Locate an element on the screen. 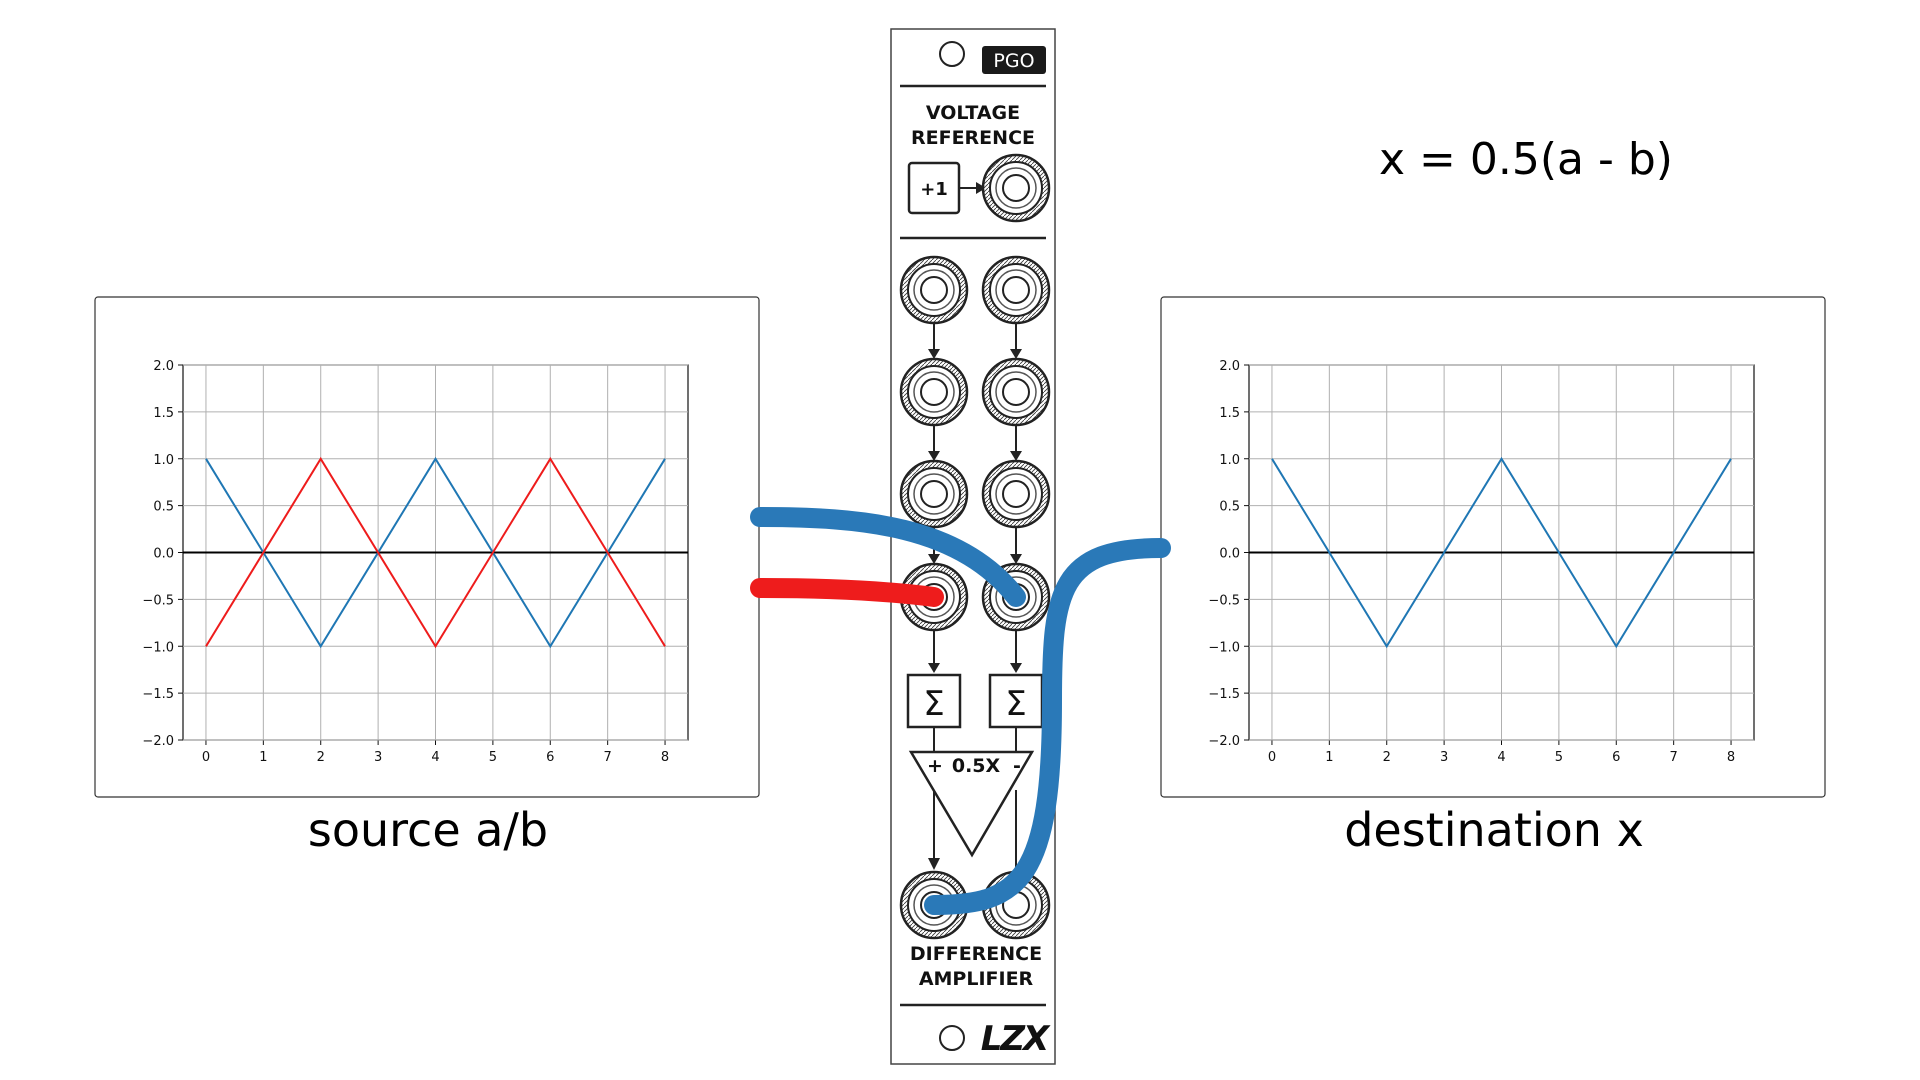 The width and height of the screenshot is (1920, 1080). difference-amplifier-title-1: DIFFERENCE is located at coordinates (976, 954).